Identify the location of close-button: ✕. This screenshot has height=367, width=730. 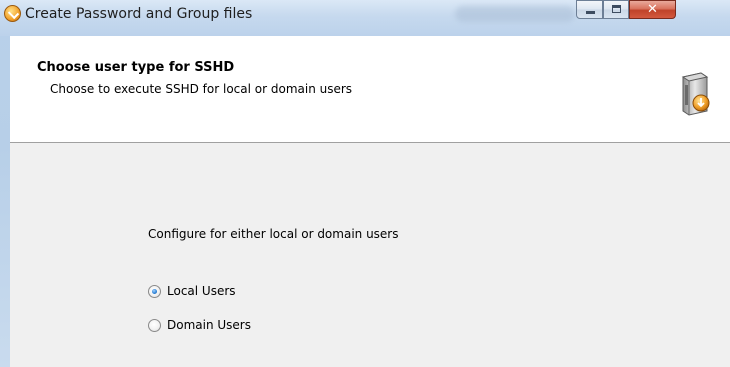
(652, 9).